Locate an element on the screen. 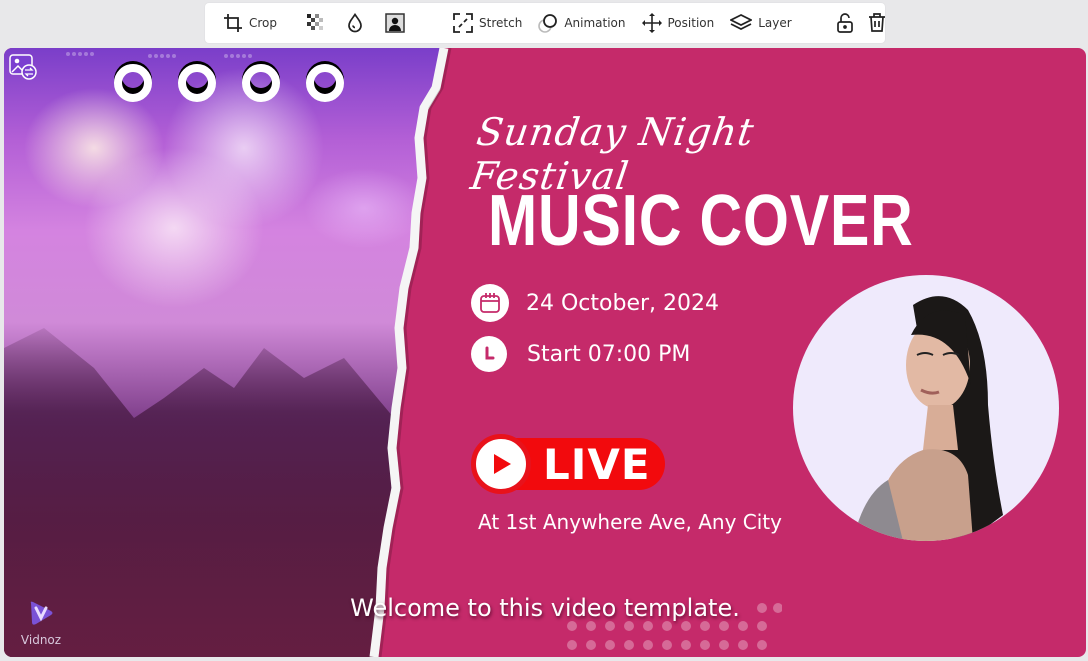 This screenshot has height=661, width=1088. vidnoz-watermark: Vidnoz is located at coordinates (41, 623).